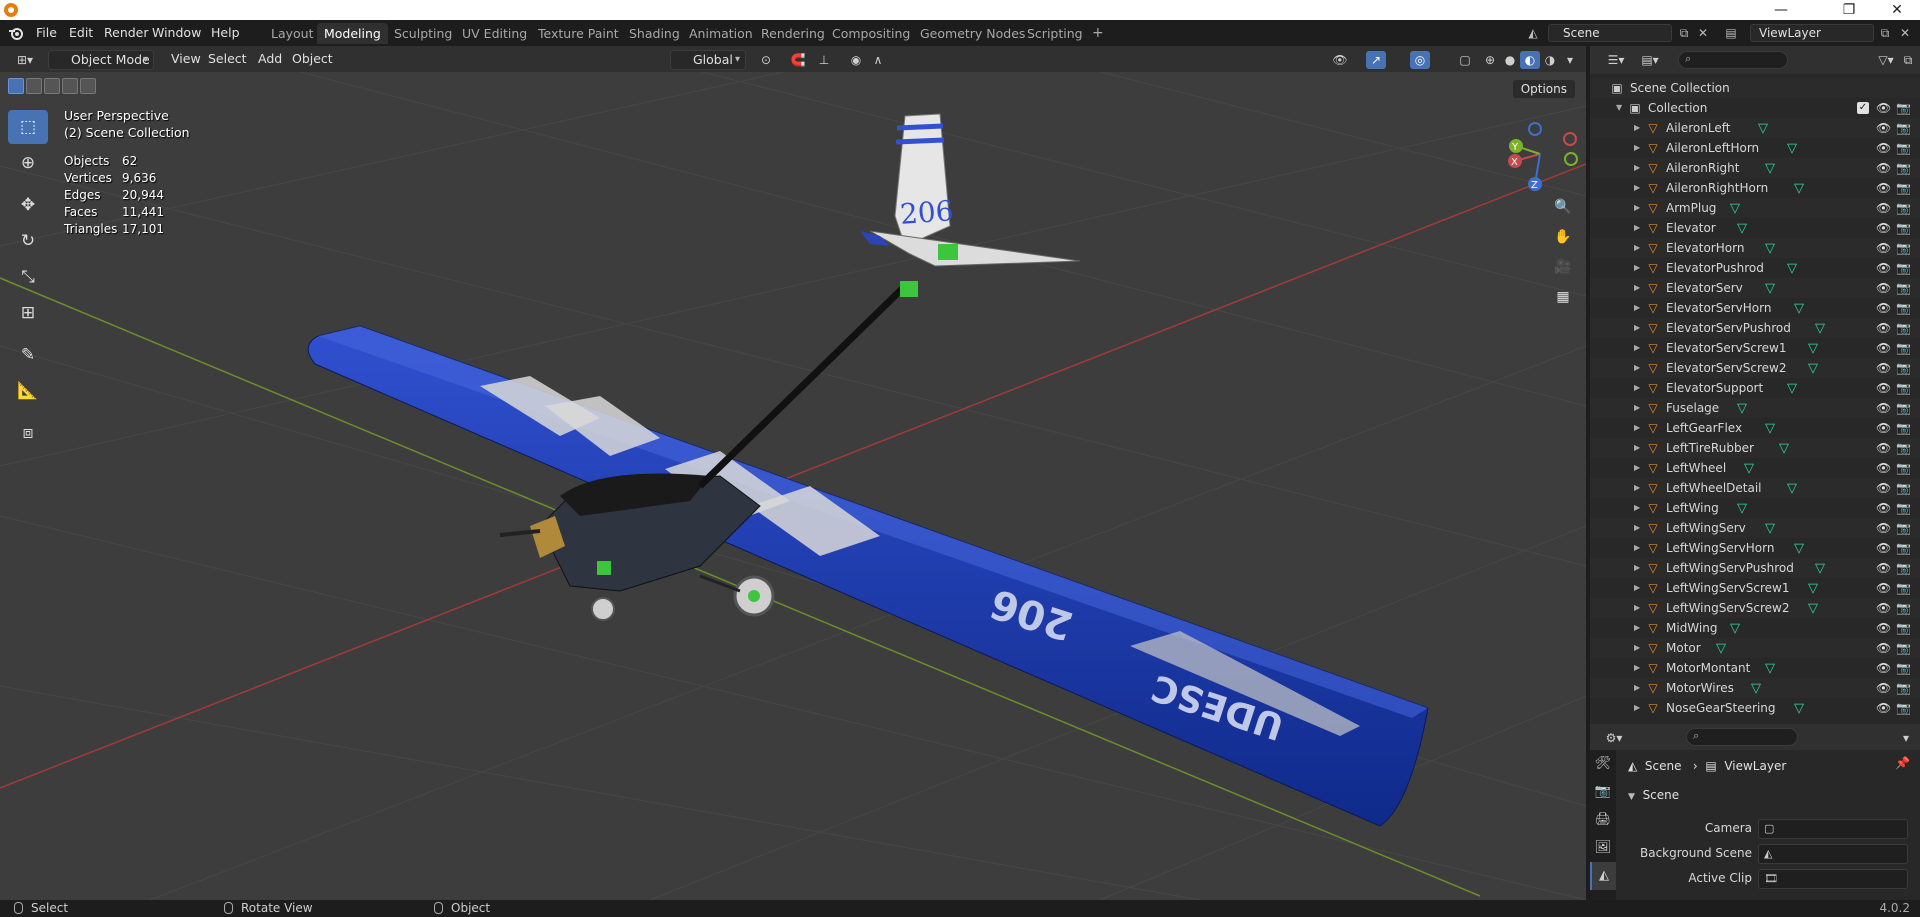 This screenshot has width=1920, height=917. Describe the element at coordinates (721, 33) in the screenshot. I see `tab-animation: Animation` at that location.